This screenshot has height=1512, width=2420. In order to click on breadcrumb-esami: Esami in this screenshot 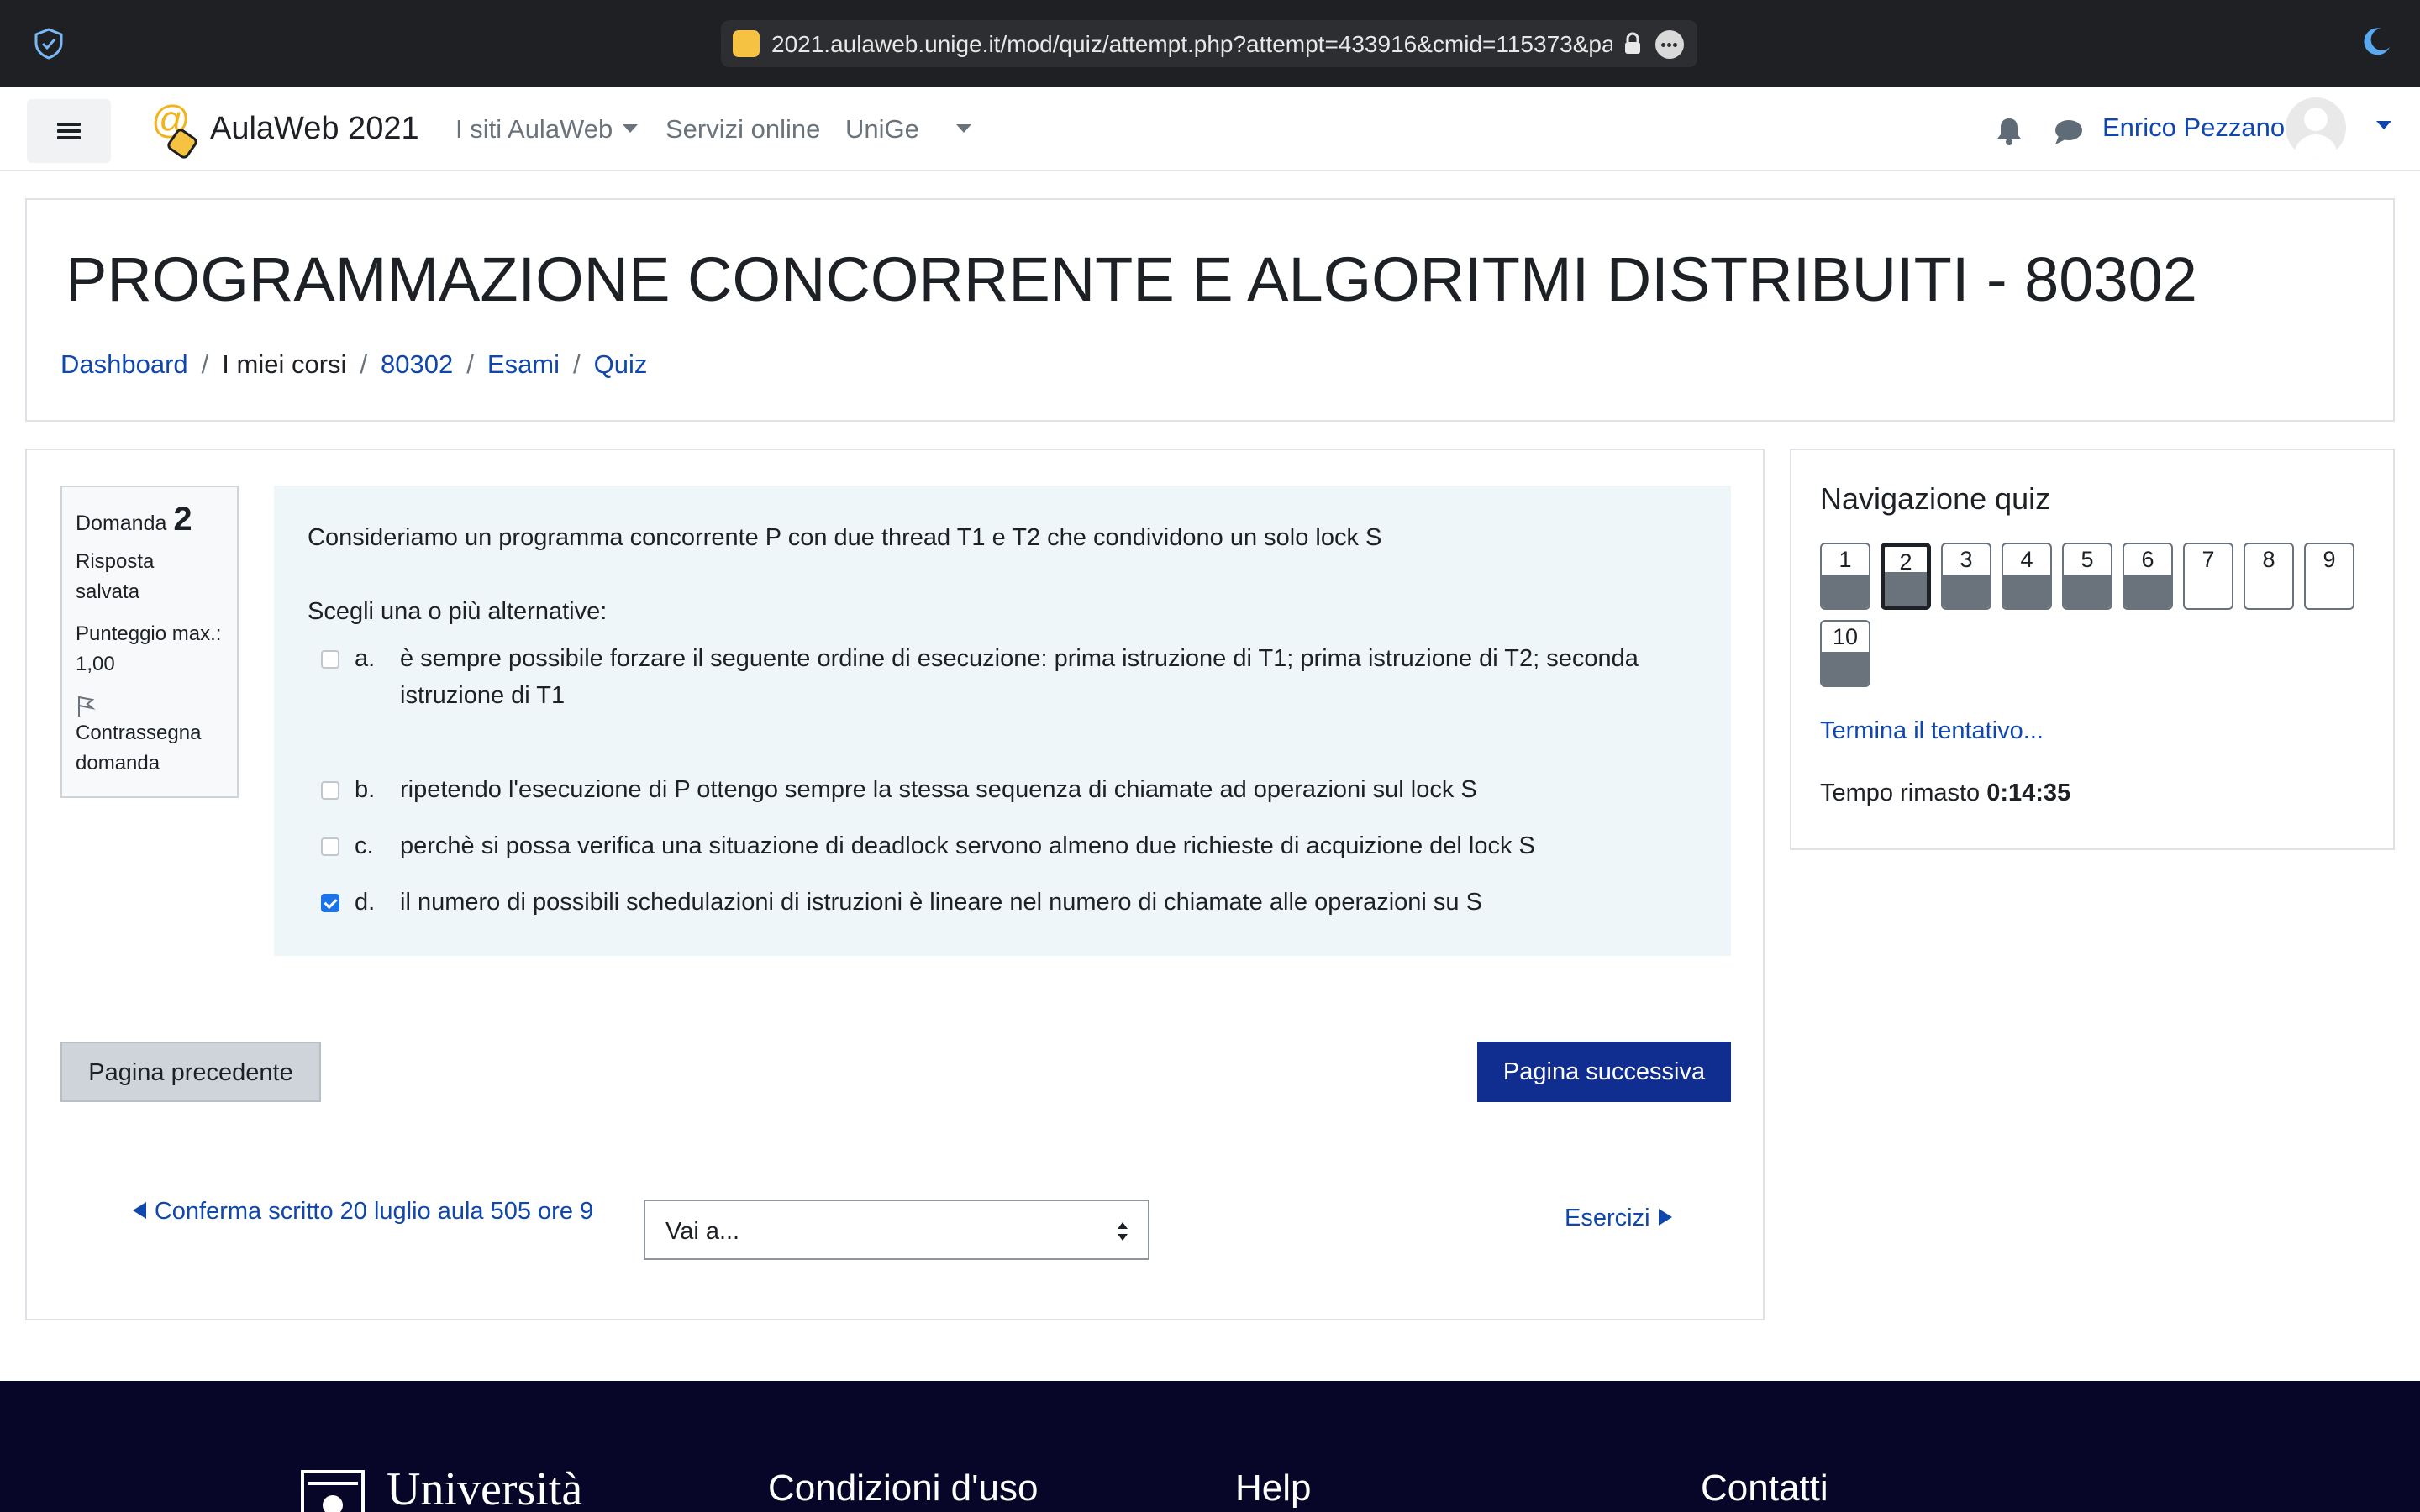, I will do `click(523, 364)`.